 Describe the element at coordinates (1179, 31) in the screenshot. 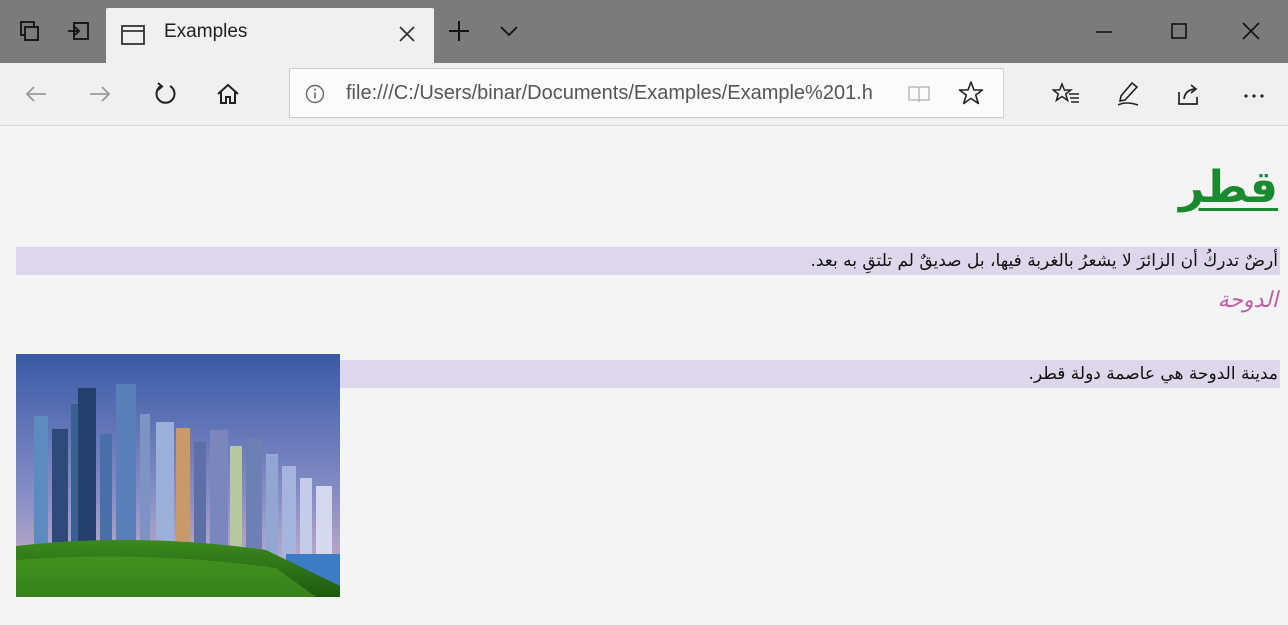

I see `maximize-icon` at that location.